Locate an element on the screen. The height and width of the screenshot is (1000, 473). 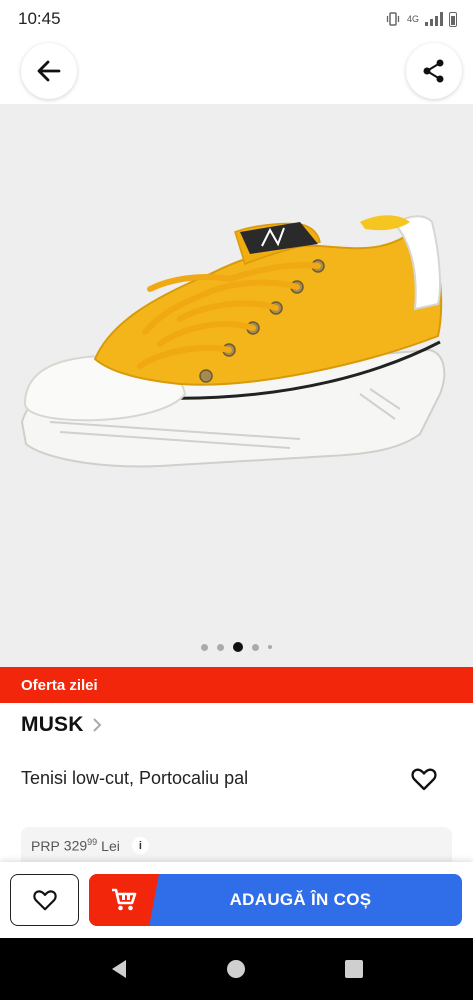
back-button is located at coordinates (49, 71).